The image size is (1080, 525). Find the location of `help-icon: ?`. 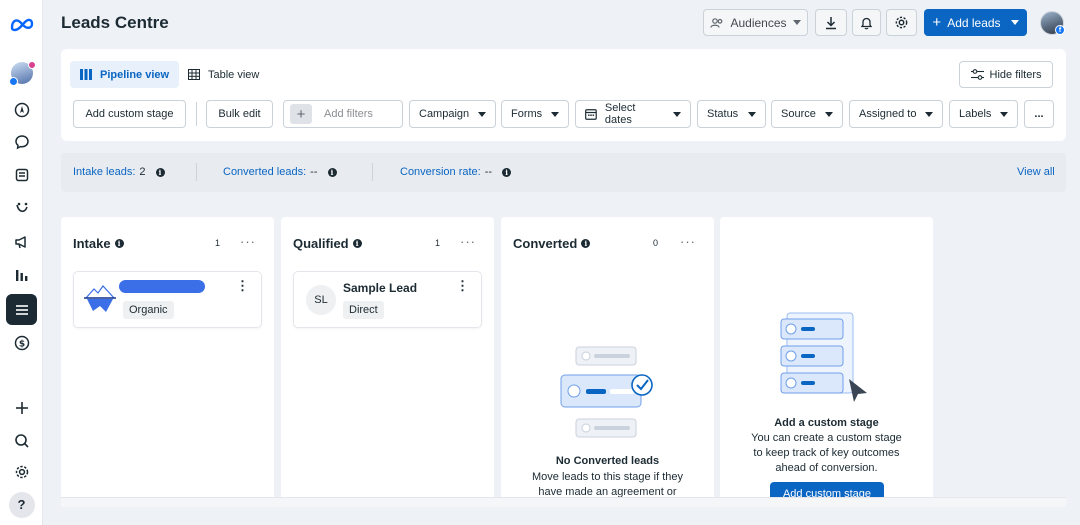

help-icon: ? is located at coordinates (21, 504).